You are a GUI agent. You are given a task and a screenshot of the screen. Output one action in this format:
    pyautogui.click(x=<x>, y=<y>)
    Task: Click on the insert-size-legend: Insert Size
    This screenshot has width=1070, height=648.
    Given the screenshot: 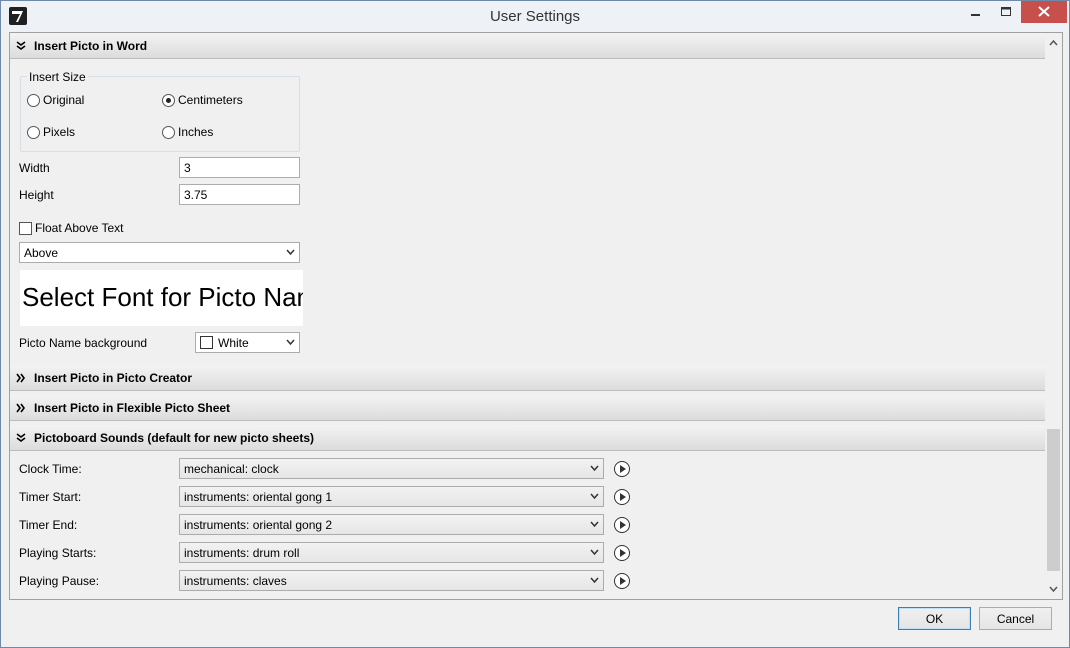 What is the action you would take?
    pyautogui.click(x=57, y=77)
    